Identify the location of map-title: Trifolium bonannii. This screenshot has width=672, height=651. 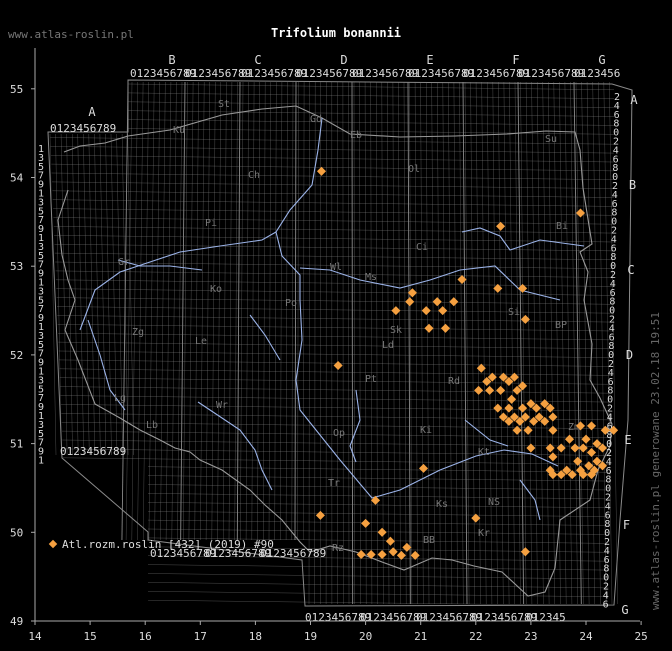
(336, 33).